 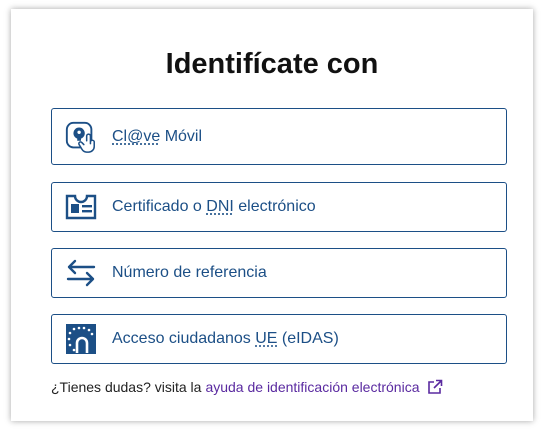 I want to click on page-title: Identifícate con, so click(x=272, y=64).